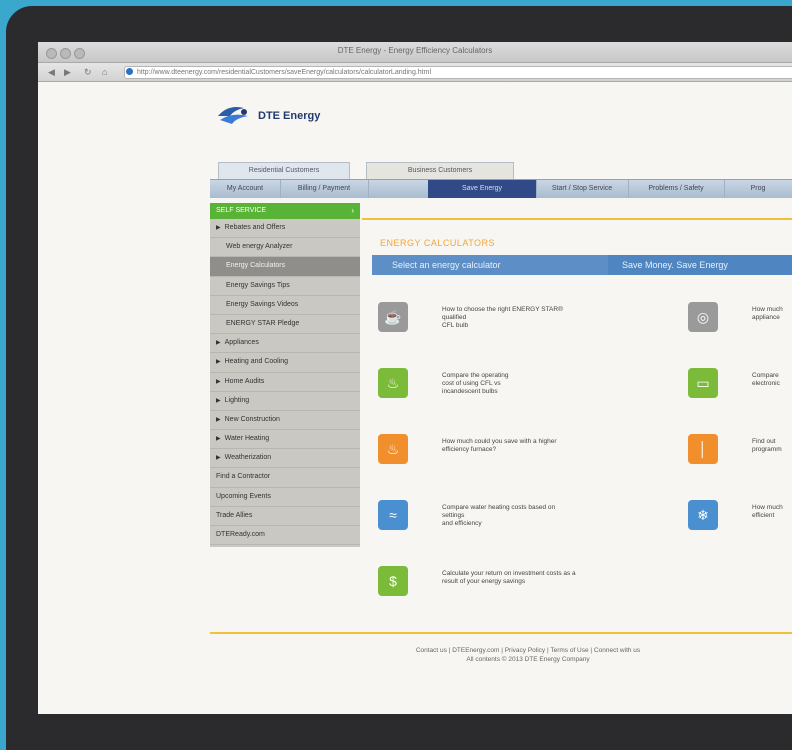 The height and width of the screenshot is (750, 792). Describe the element at coordinates (393, 581) in the screenshot. I see `money-icon: $` at that location.